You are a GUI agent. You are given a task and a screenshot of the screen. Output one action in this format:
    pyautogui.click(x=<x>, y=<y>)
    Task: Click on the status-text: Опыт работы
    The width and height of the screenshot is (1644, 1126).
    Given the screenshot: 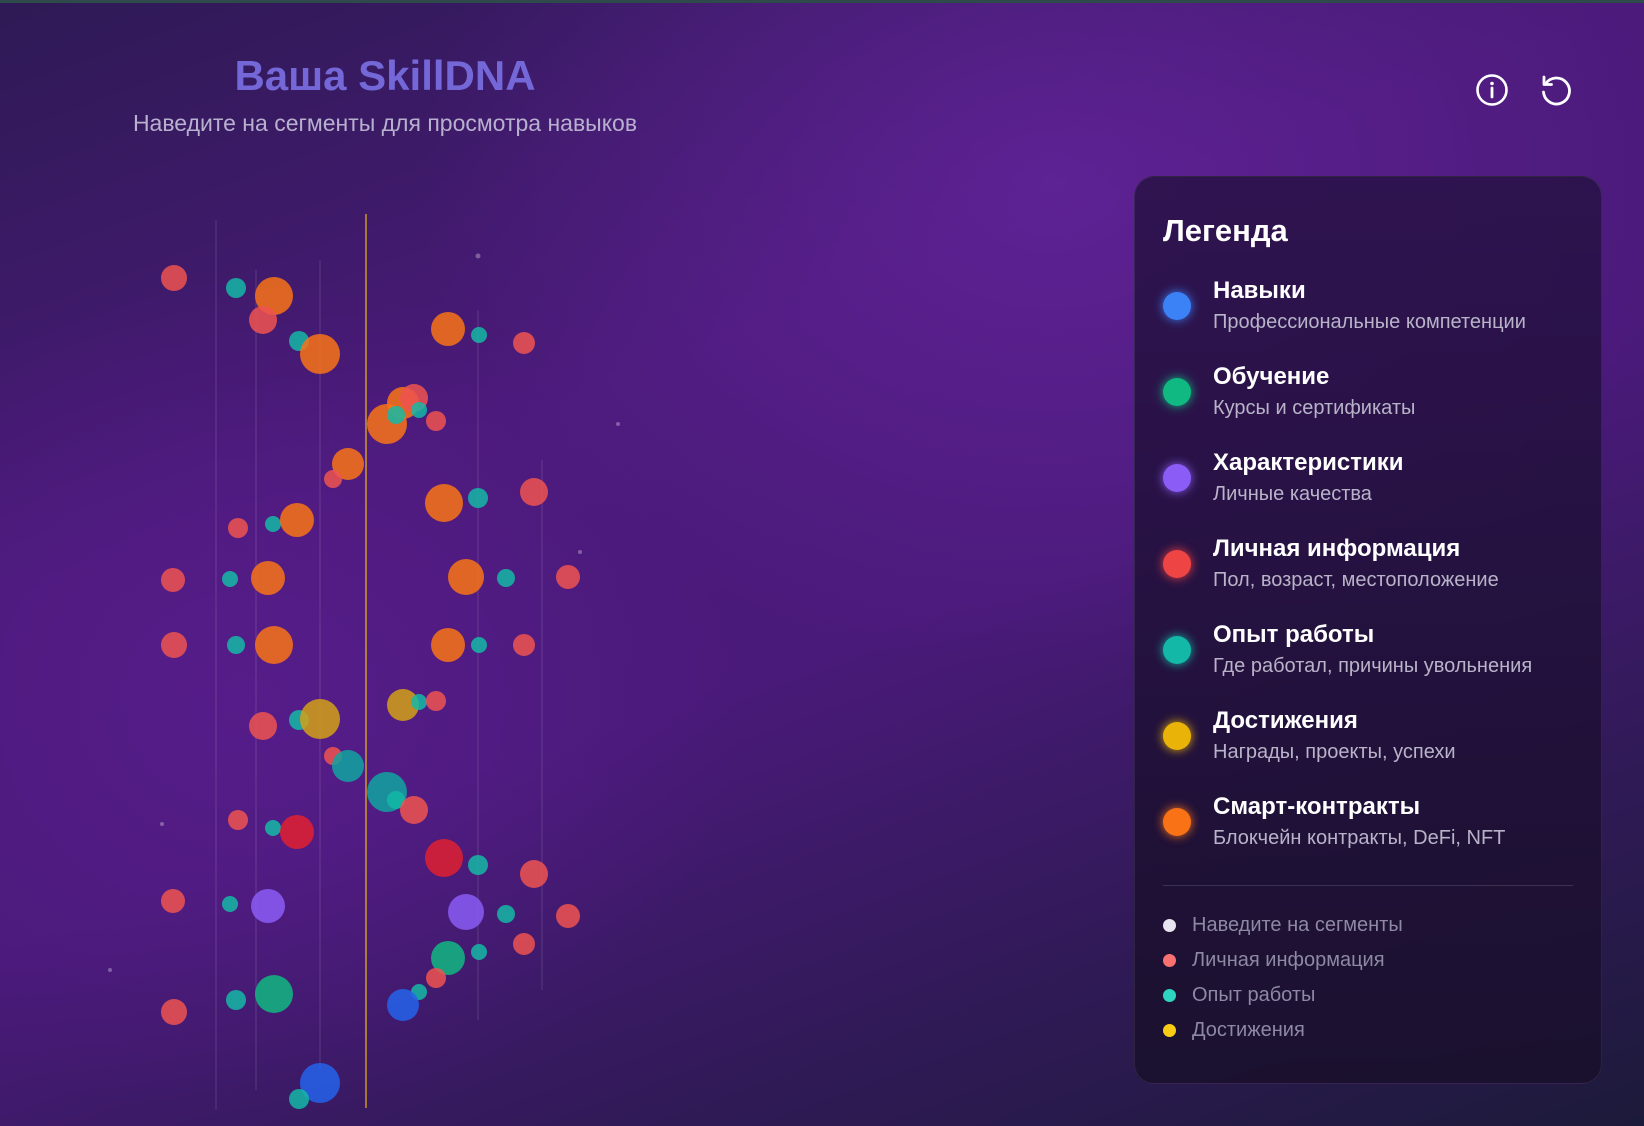 What is the action you would take?
    pyautogui.click(x=1254, y=995)
    